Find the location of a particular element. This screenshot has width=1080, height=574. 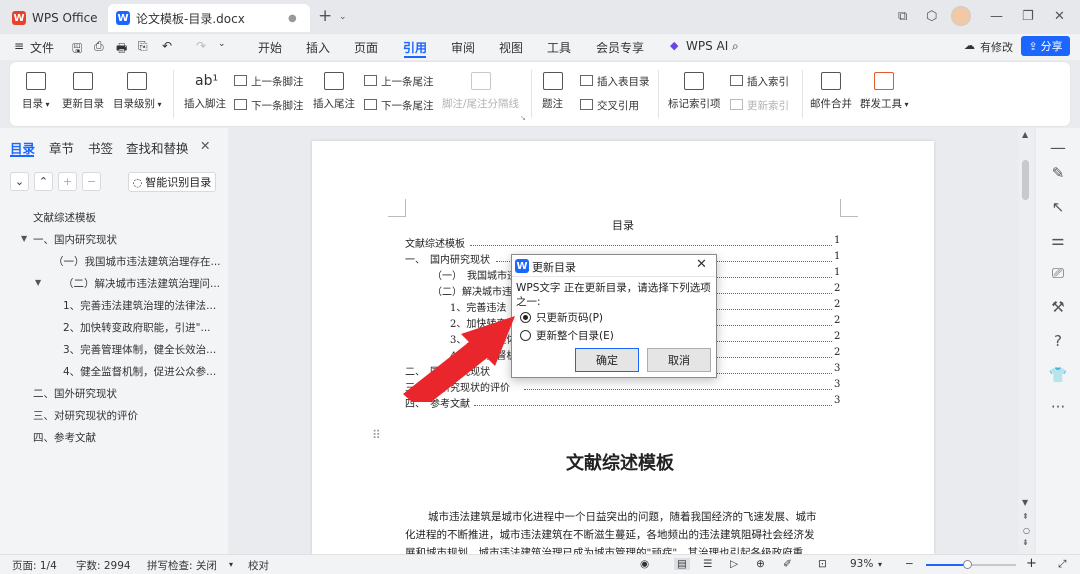

sidebar-item: 二、国外研究现状 is located at coordinates (75, 393).